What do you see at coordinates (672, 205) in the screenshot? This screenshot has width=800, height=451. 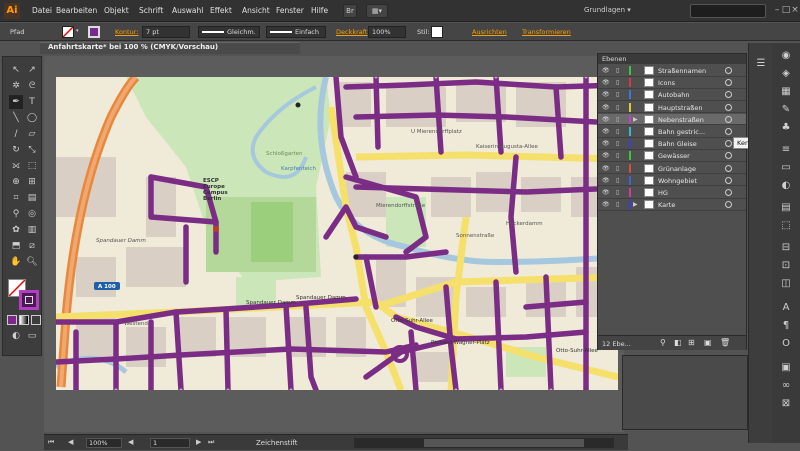 I see `layer-row: 👁︎ ▯ ▶ Karte` at bounding box center [672, 205].